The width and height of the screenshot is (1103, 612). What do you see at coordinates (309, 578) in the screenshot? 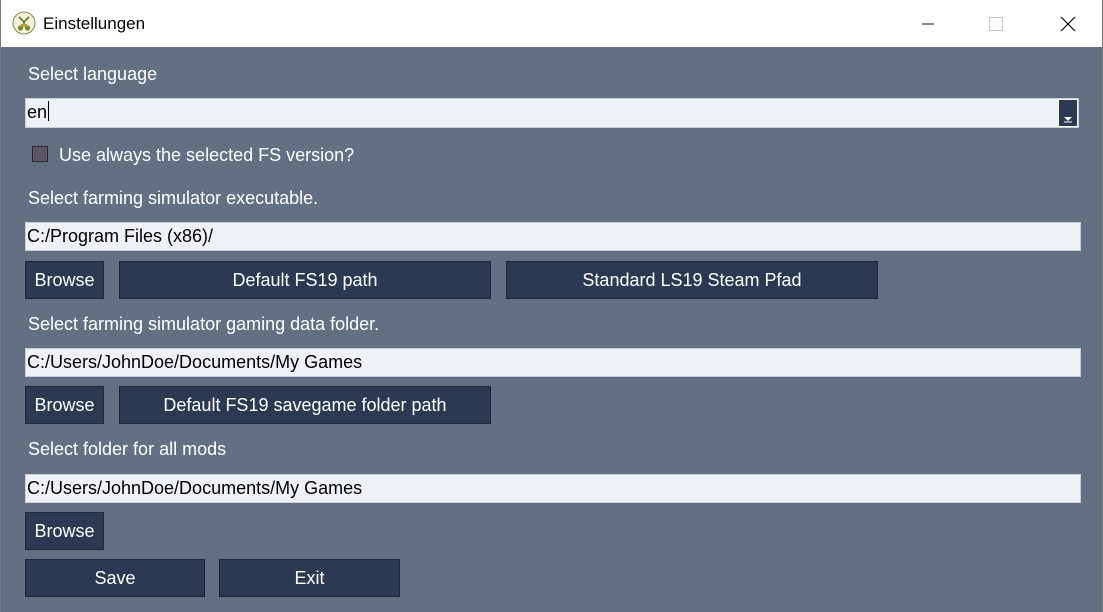
I see `exit-button: Exit` at bounding box center [309, 578].